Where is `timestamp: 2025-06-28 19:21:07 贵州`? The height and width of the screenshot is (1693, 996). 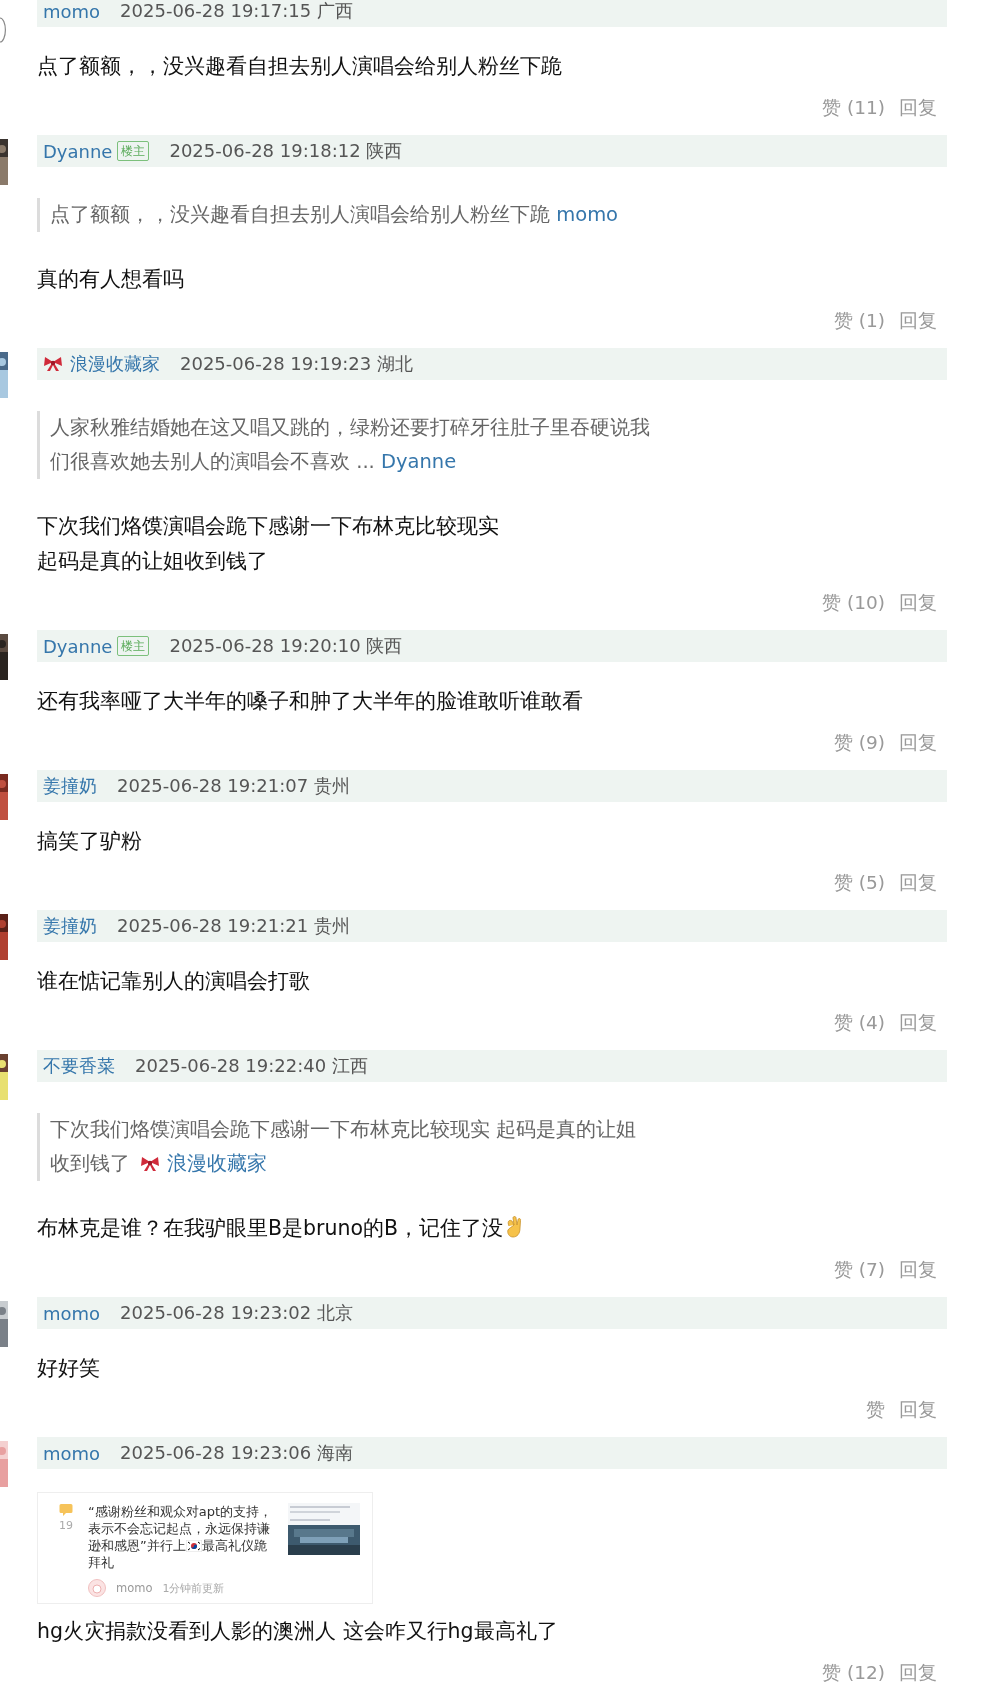 timestamp: 2025-06-28 19:21:07 贵州 is located at coordinates (233, 786).